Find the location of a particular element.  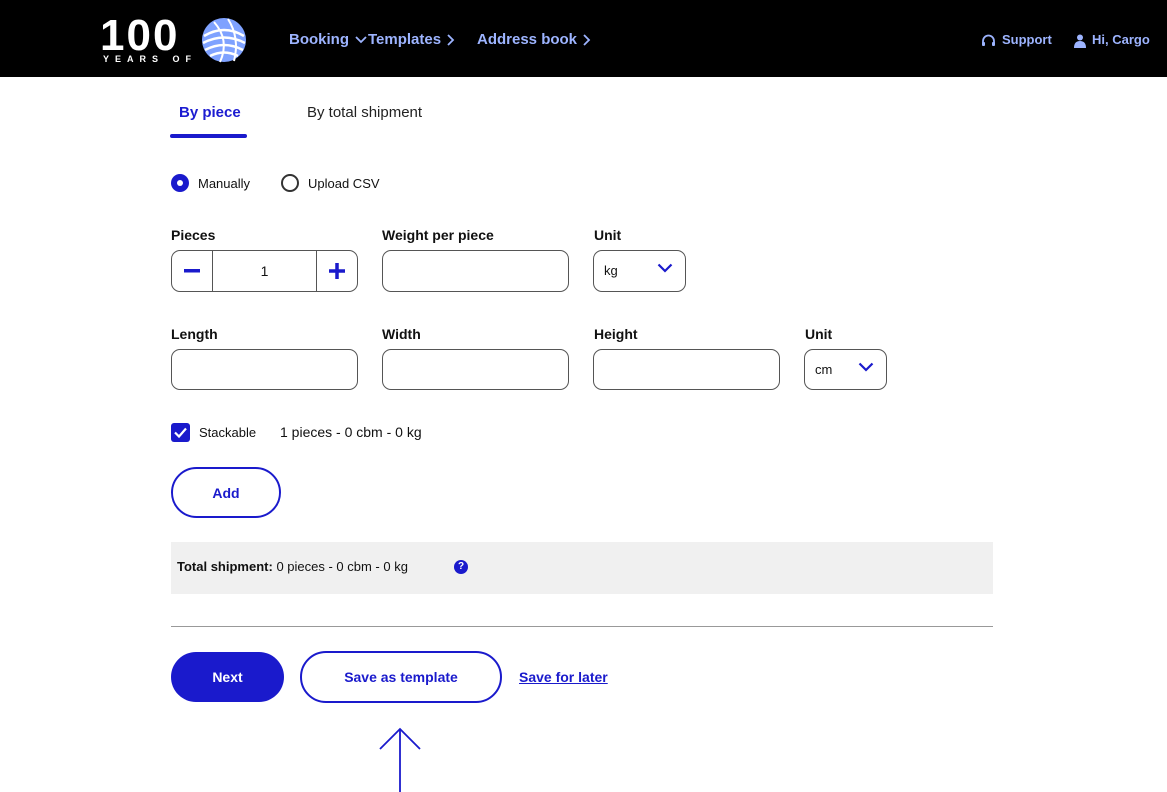

logo-number: 100 is located at coordinates (140, 35).